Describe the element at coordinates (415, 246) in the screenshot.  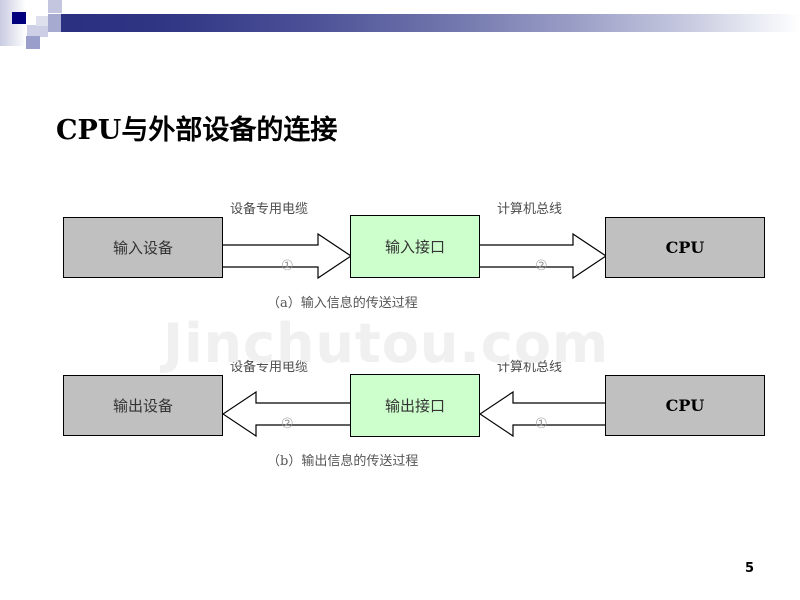
I see `diagram-box-input-interface: 输入接口` at that location.